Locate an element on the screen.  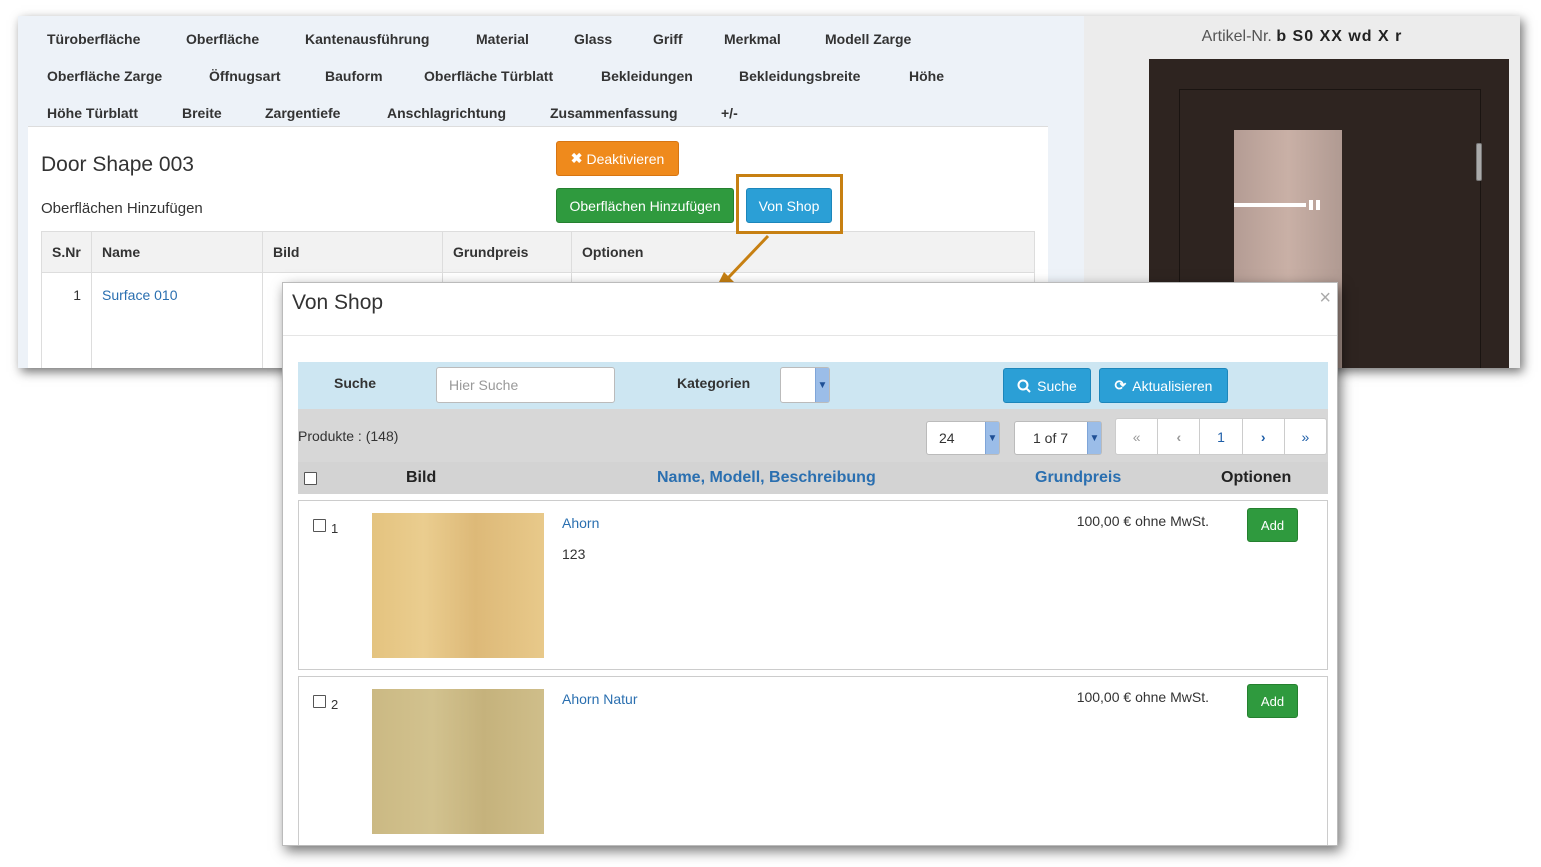
arrow-line is located at coordinates (748, 257).